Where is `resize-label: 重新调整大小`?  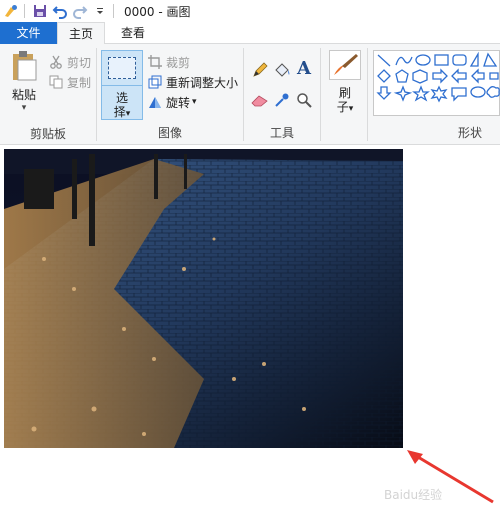 resize-label: 重新调整大小 is located at coordinates (202, 82).